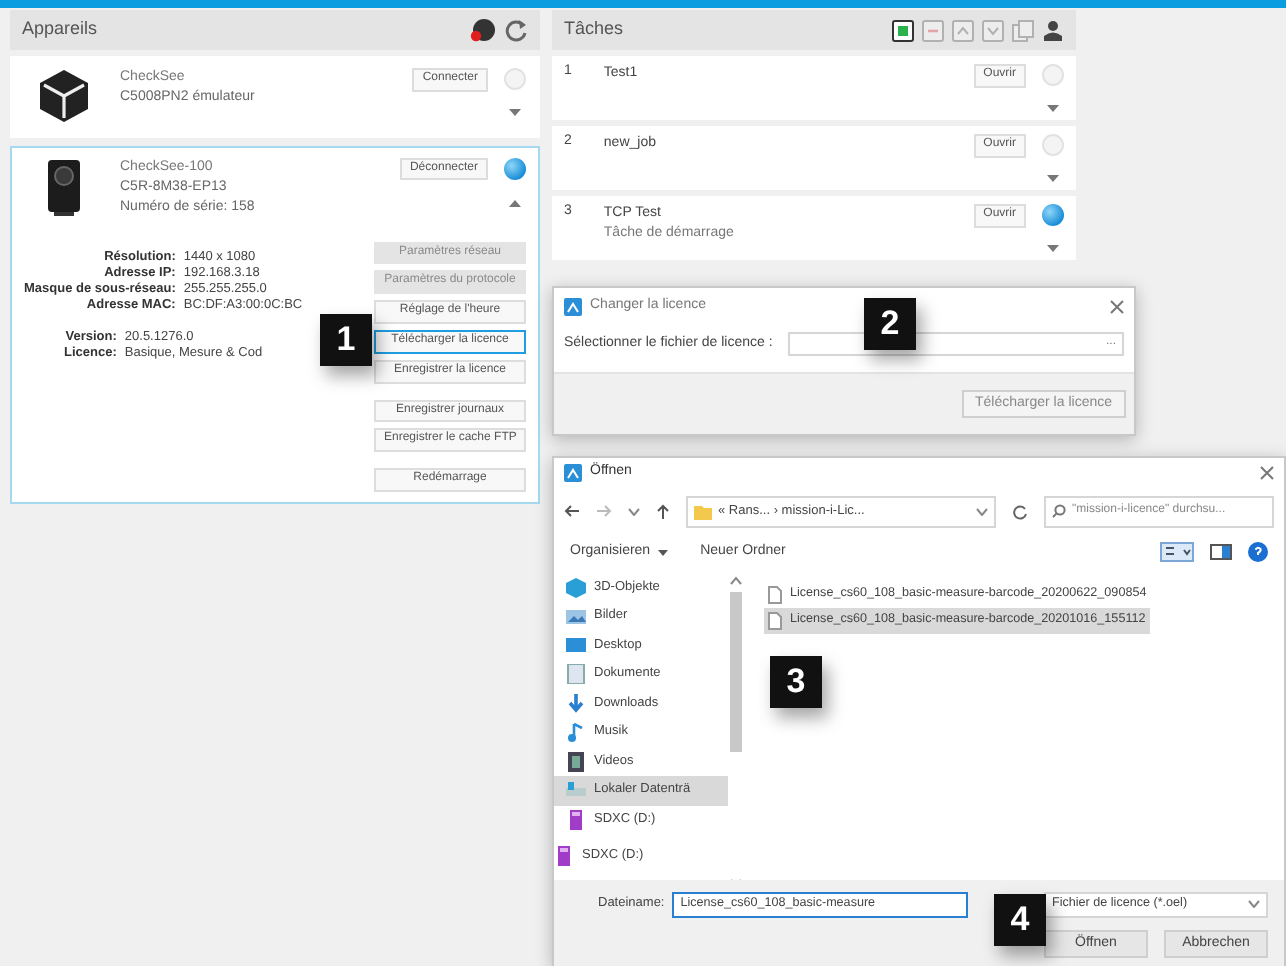 This screenshot has width=1286, height=966. What do you see at coordinates (576, 674) in the screenshot?
I see `document-icon` at bounding box center [576, 674].